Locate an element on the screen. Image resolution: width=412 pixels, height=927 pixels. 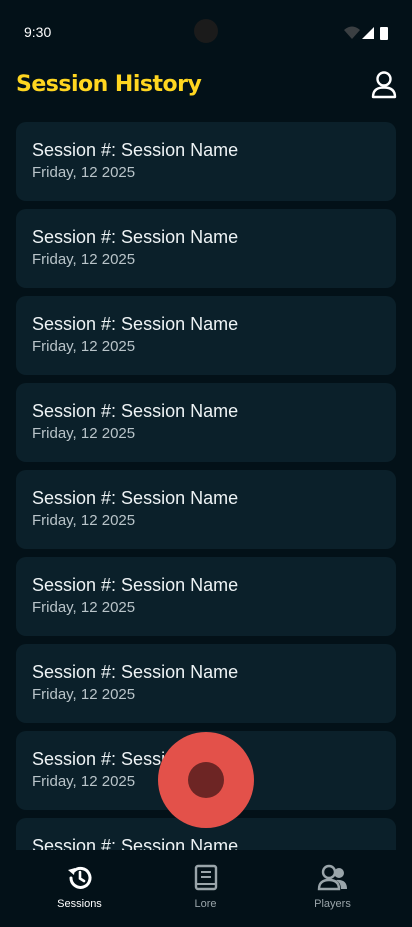
battery-icon is located at coordinates (384, 33).